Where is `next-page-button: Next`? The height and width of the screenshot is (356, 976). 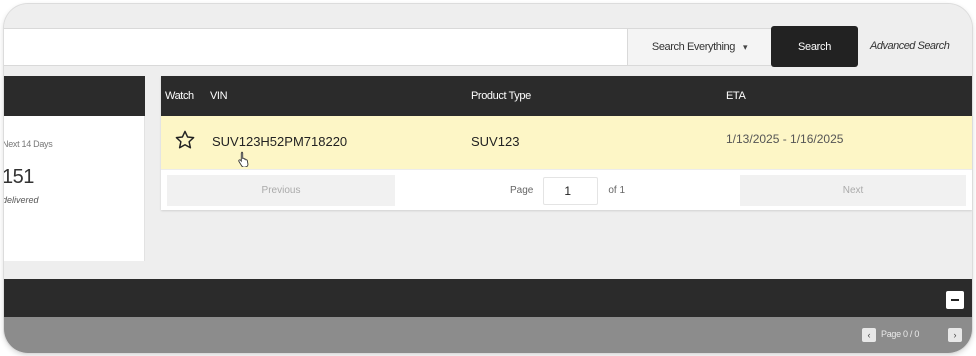 next-page-button: Next is located at coordinates (853, 190).